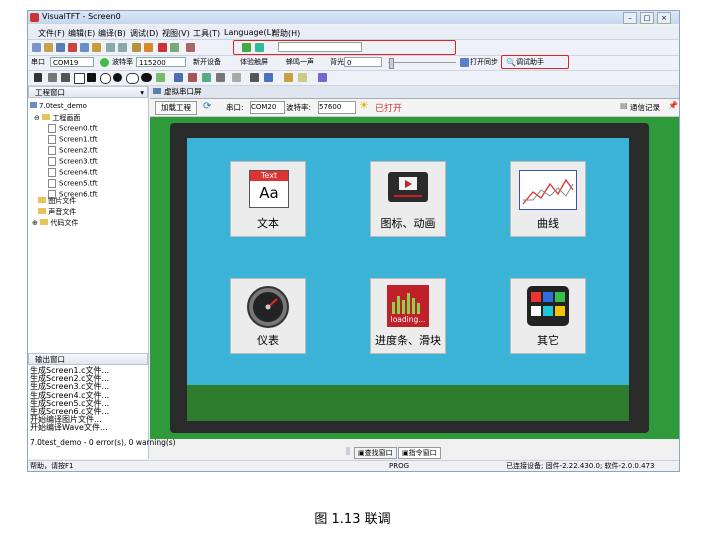  What do you see at coordinates (206, 33) in the screenshot?
I see `menu-tools: 工具(T)` at bounding box center [206, 33].